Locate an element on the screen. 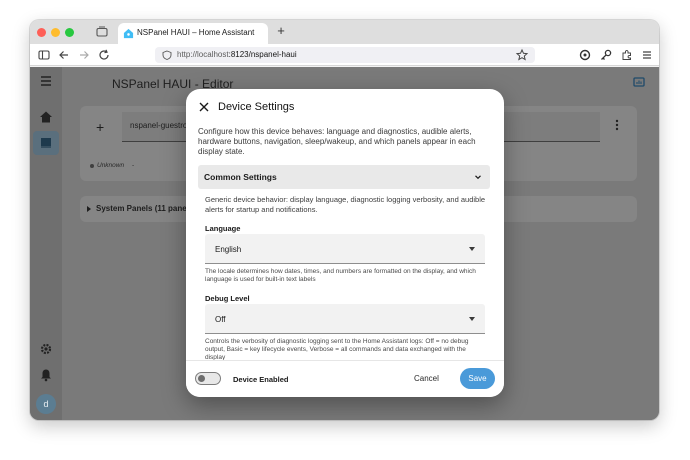 This screenshot has width=690, height=460. puzzle-extensions-icon is located at coordinates (627, 55).